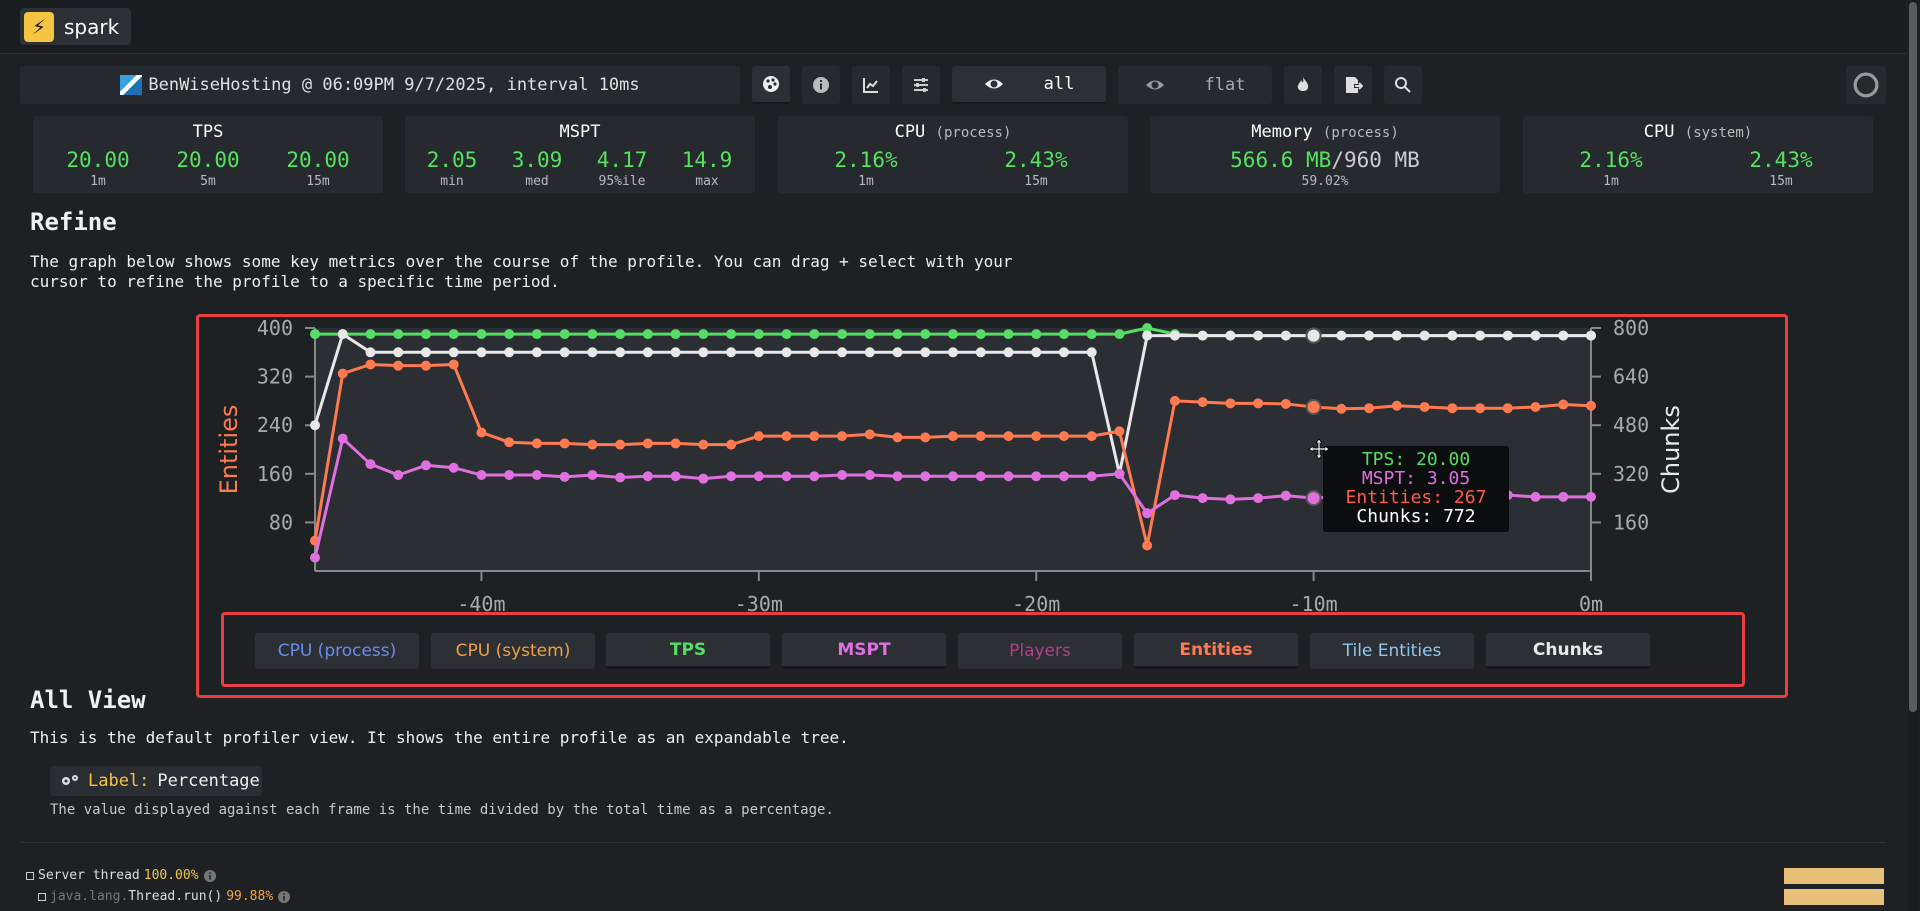  I want to click on memory-usage: 566.6 MB/960 MB, so click(1325, 160).